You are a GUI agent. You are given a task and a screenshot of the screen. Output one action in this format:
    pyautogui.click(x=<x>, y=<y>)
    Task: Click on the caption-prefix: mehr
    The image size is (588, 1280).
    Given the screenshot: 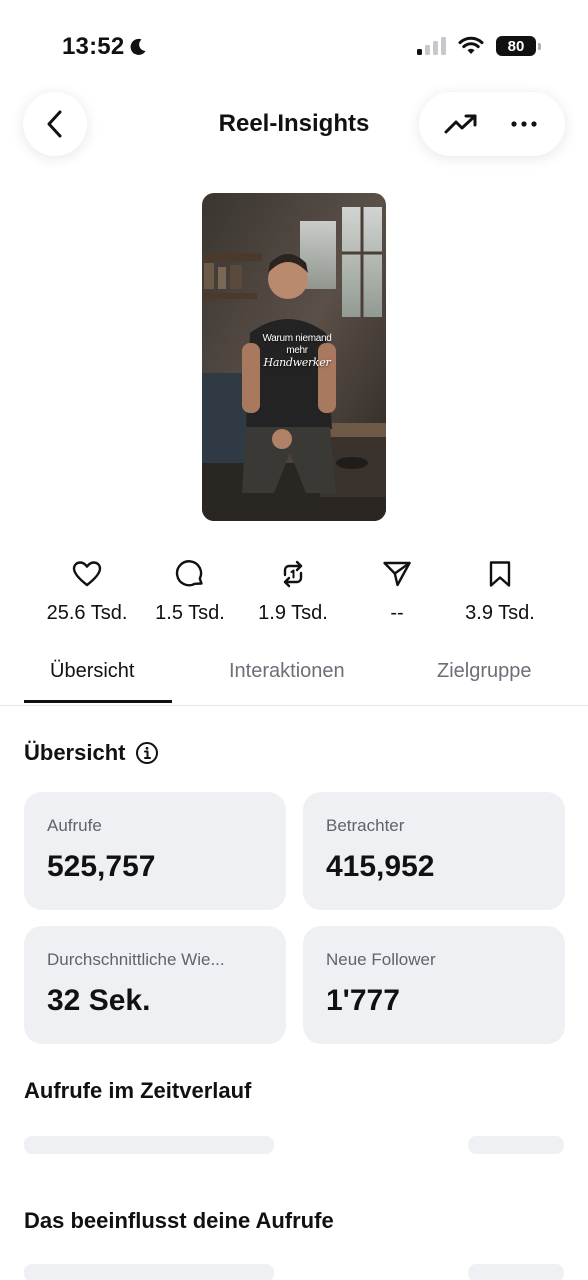 What is the action you would take?
    pyautogui.click(x=297, y=350)
    